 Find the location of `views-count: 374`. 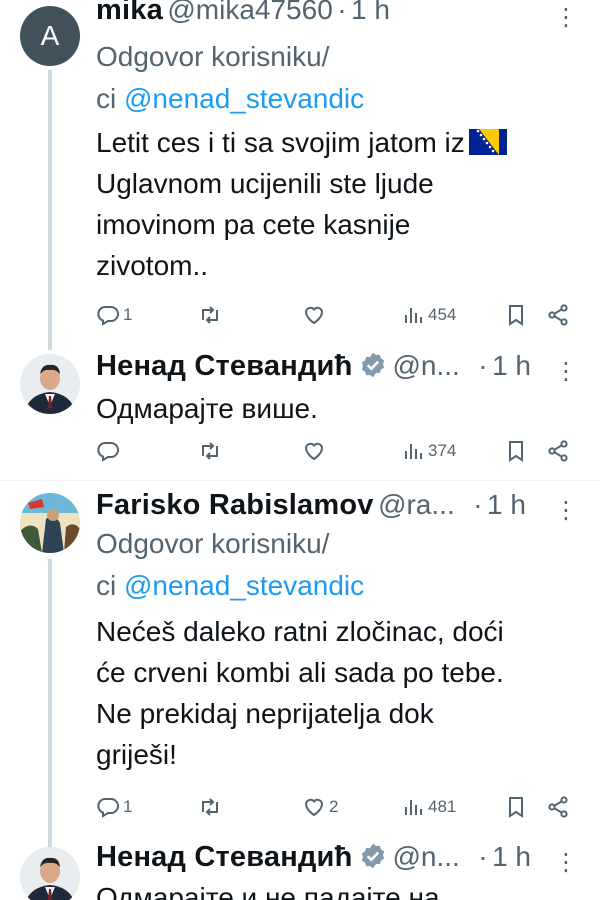

views-count: 374 is located at coordinates (442, 450).